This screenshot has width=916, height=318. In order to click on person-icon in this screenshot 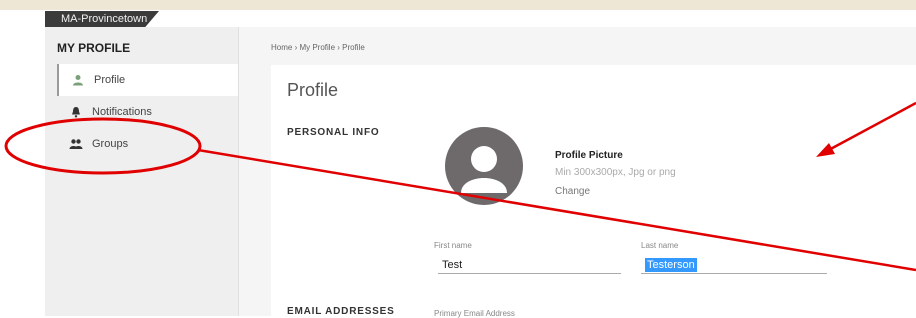, I will do `click(78, 80)`.